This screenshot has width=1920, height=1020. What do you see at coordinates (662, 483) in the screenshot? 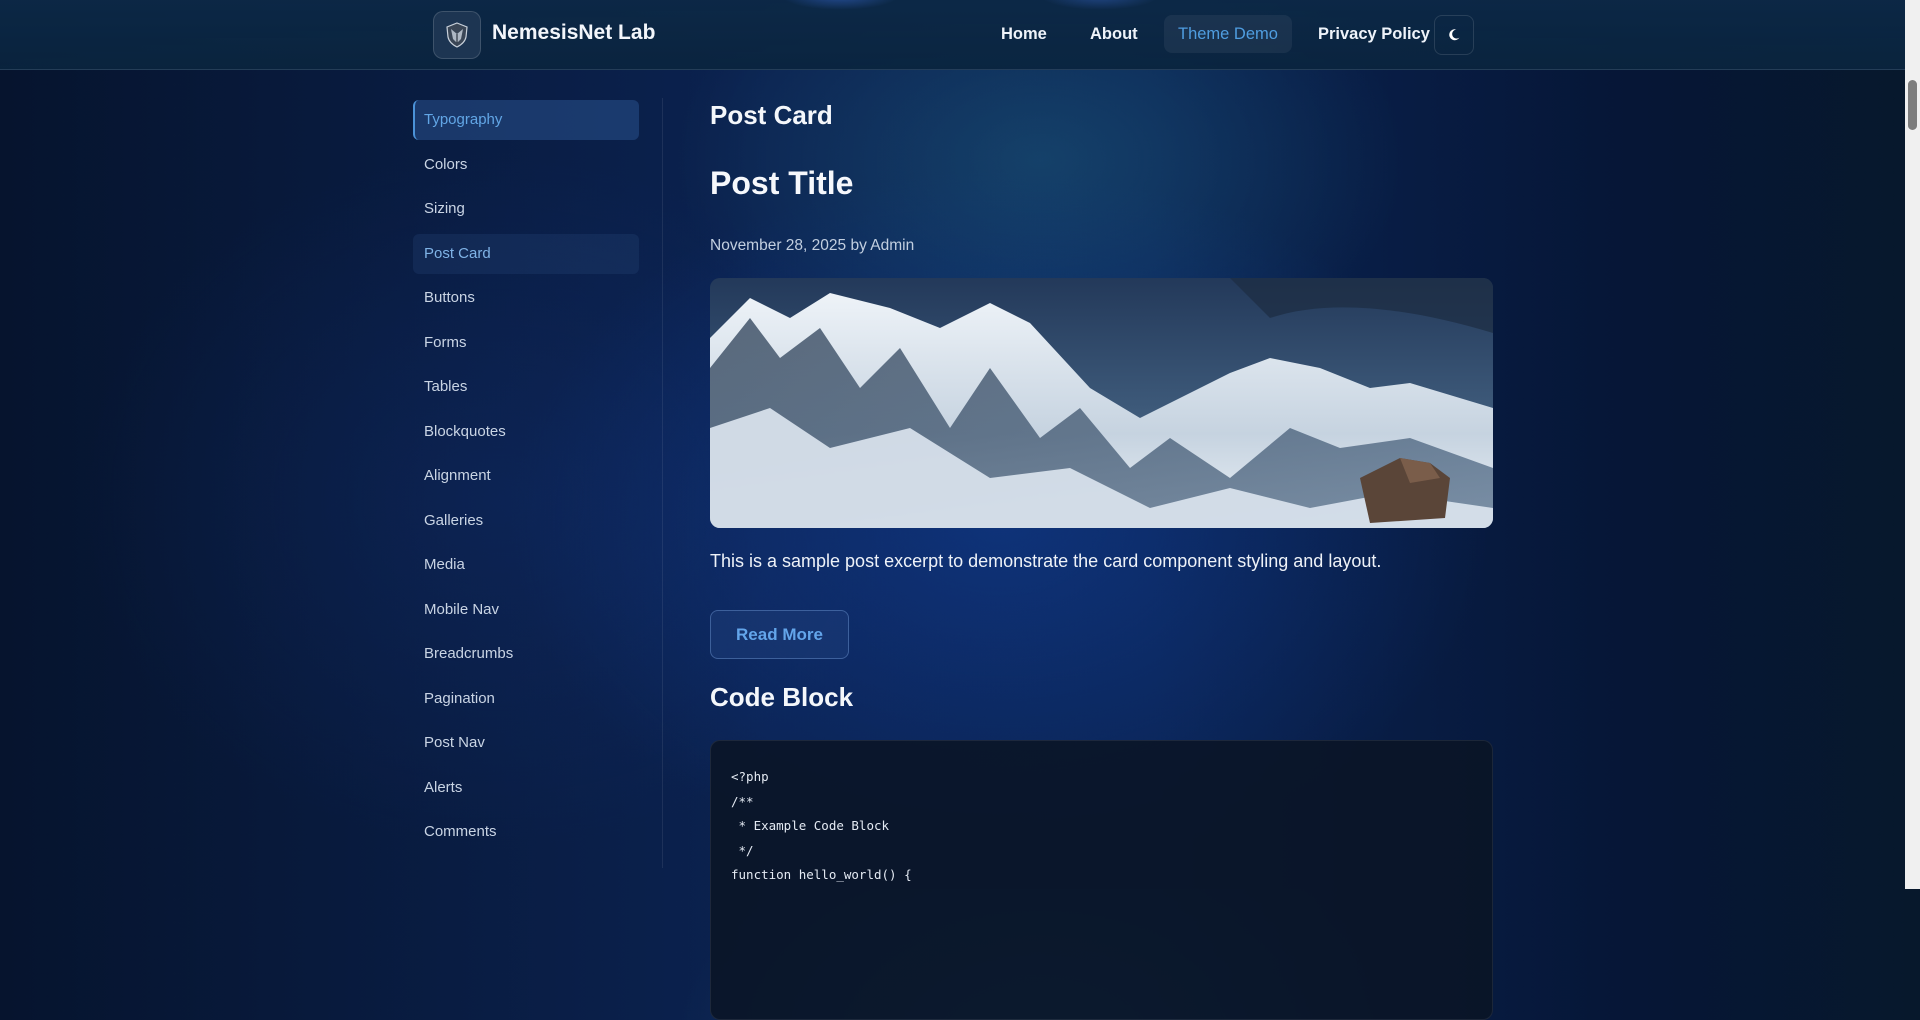
I see `sidebar-divider` at bounding box center [662, 483].